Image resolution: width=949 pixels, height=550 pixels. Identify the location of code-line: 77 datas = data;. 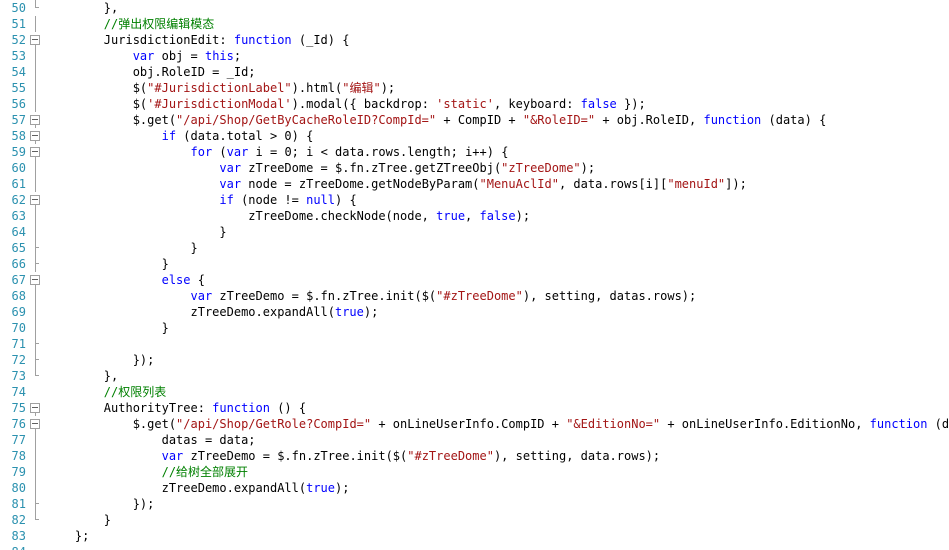
(474, 440).